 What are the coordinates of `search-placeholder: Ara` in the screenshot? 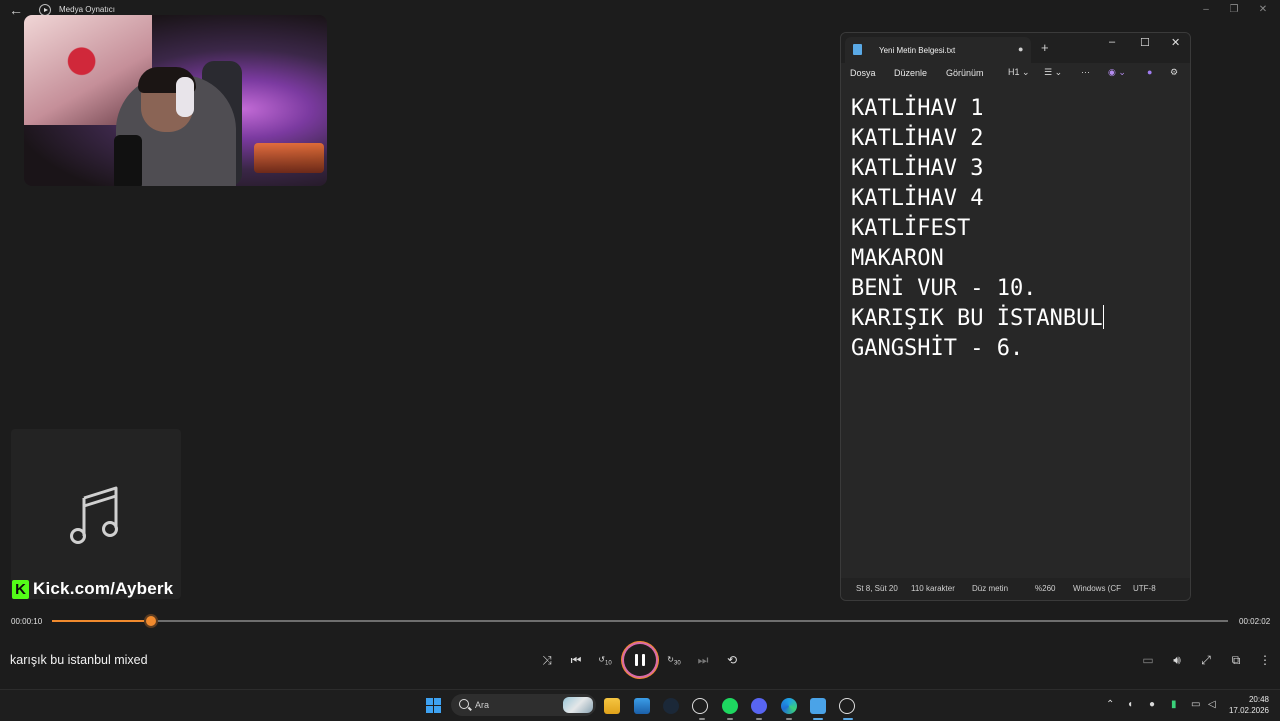 It's located at (482, 705).